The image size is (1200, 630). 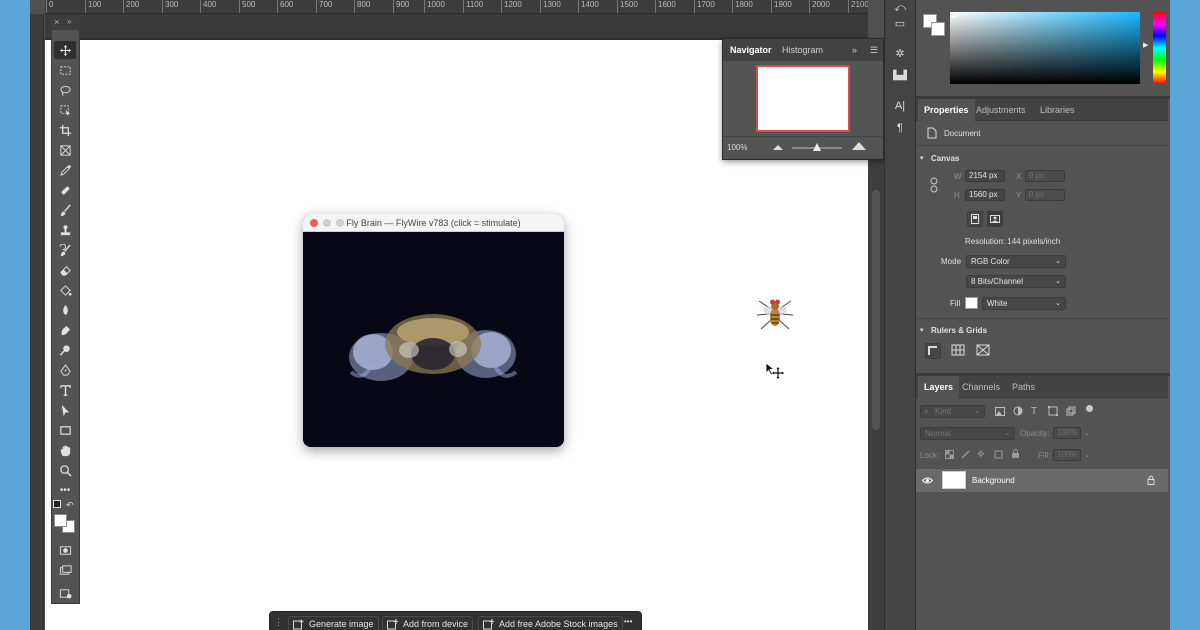 I want to click on screen-mode-icon, so click(x=65, y=570).